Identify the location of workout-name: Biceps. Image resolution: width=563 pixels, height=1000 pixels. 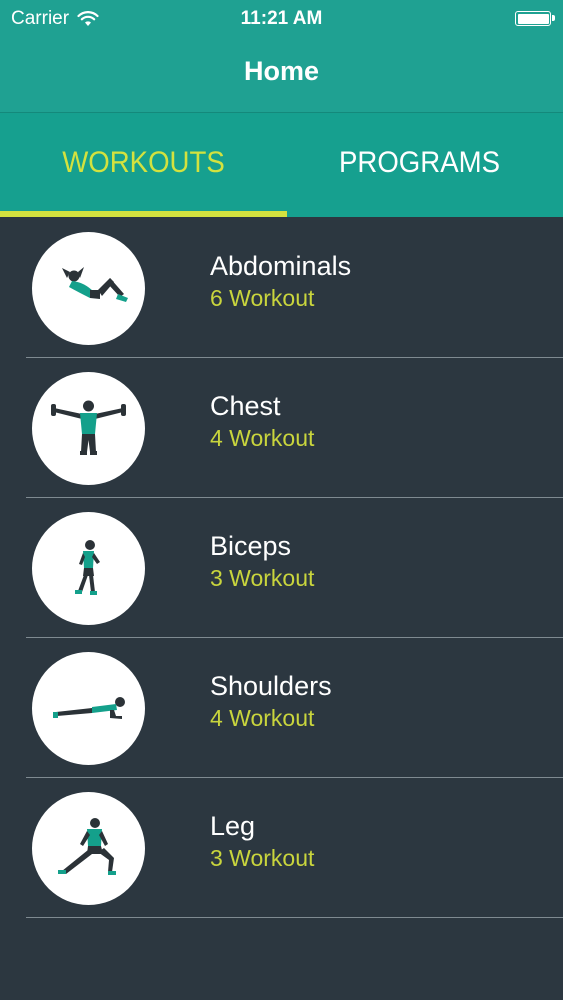
(251, 546).